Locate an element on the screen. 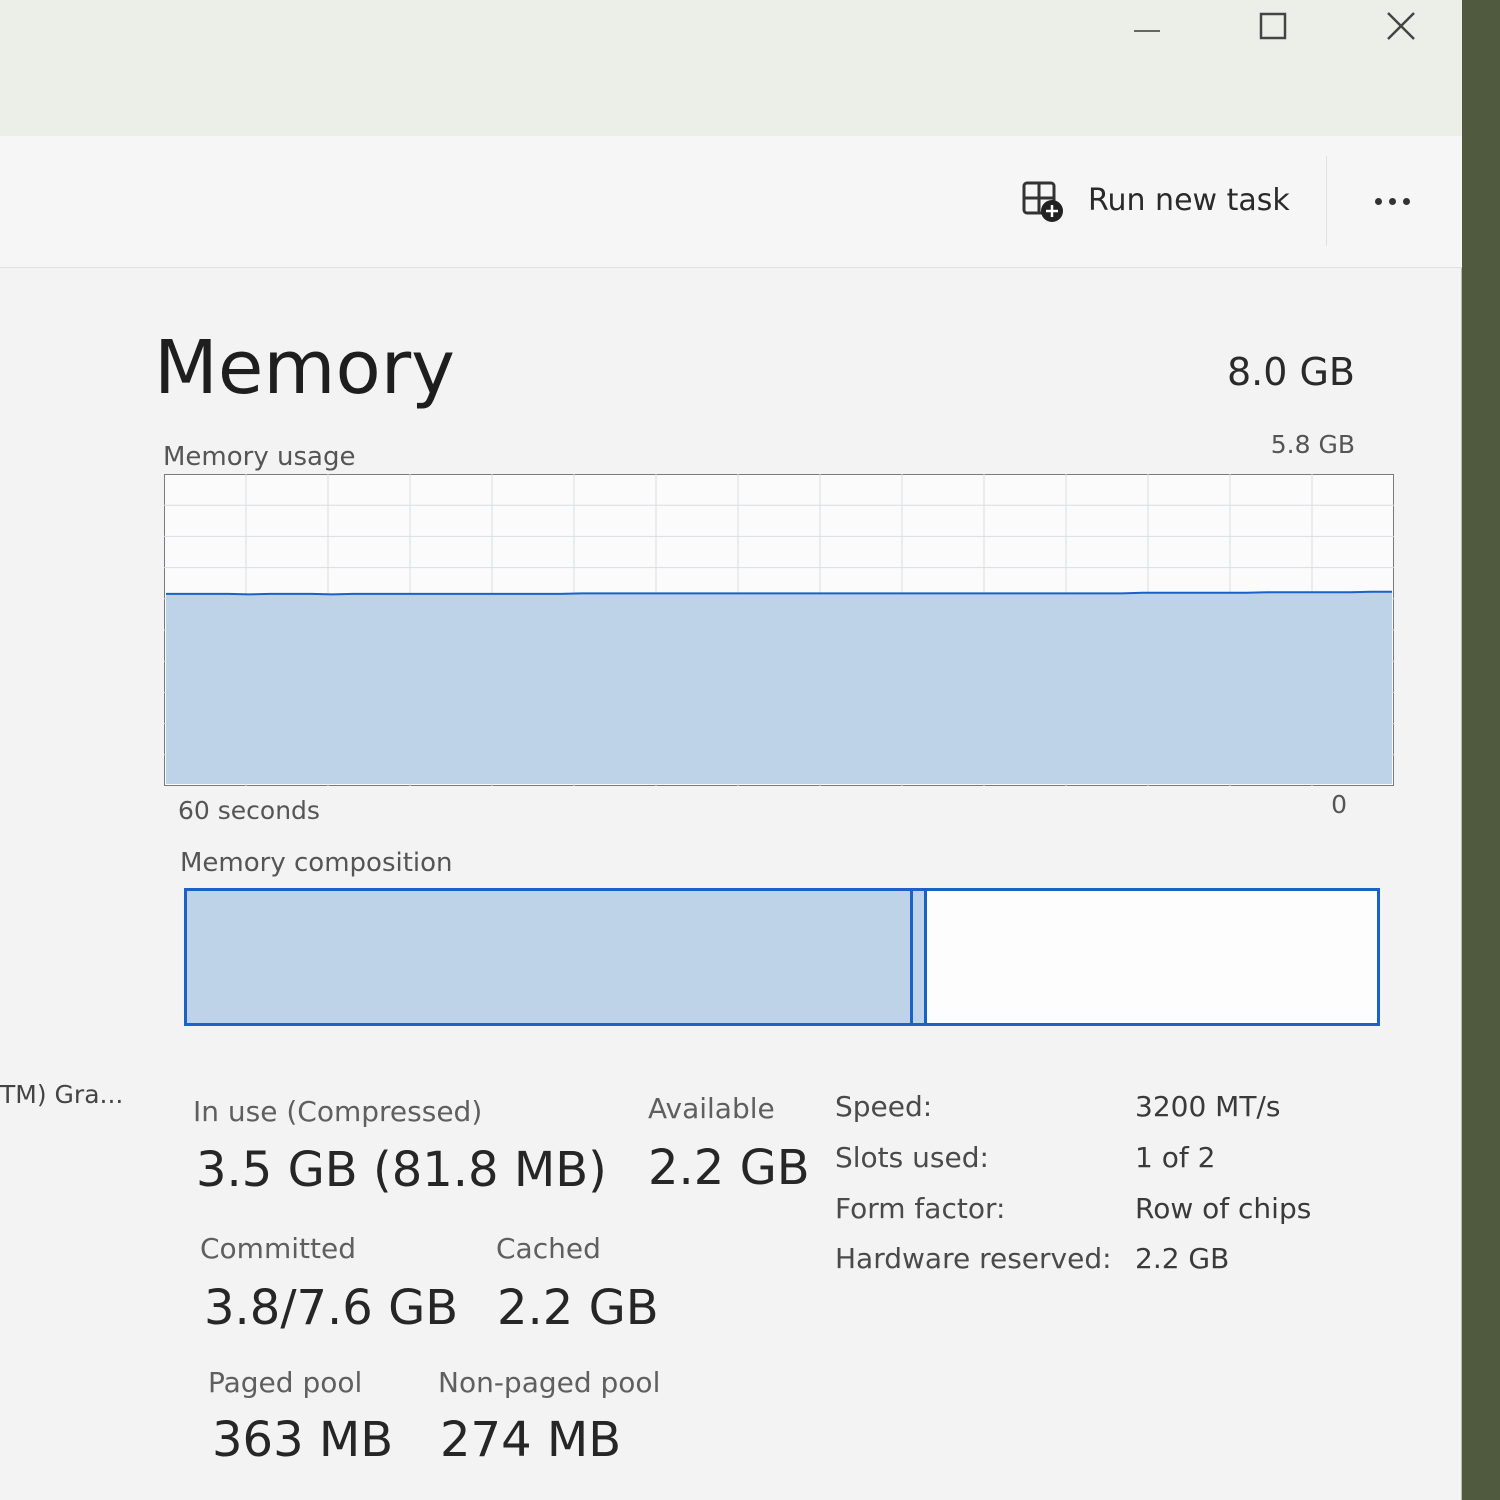 The width and height of the screenshot is (1500, 1500). close-icon is located at coordinates (1401, 26).